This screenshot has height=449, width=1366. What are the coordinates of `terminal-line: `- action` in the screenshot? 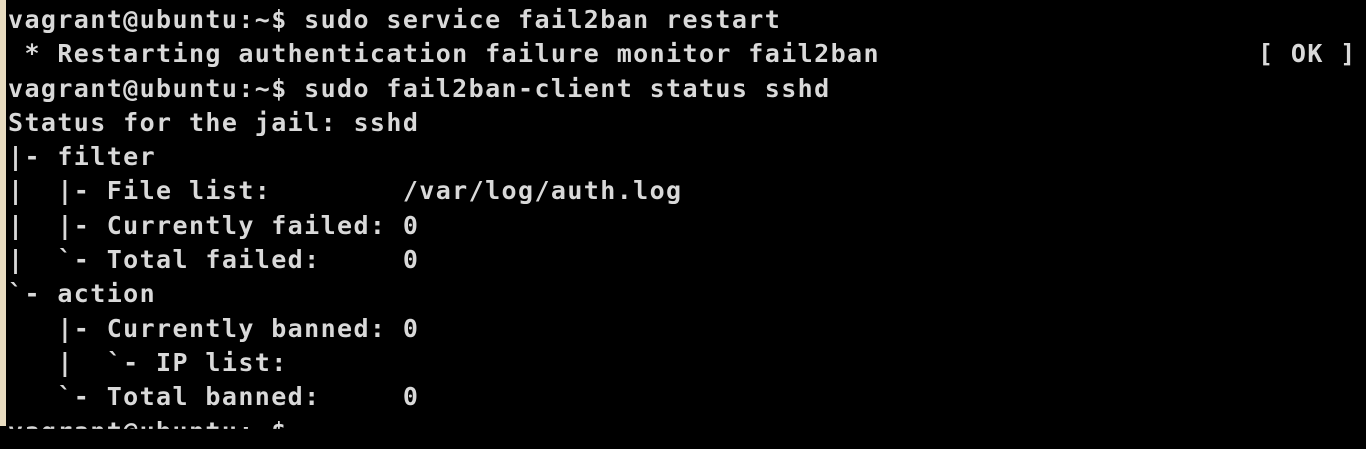 It's located at (82, 294).